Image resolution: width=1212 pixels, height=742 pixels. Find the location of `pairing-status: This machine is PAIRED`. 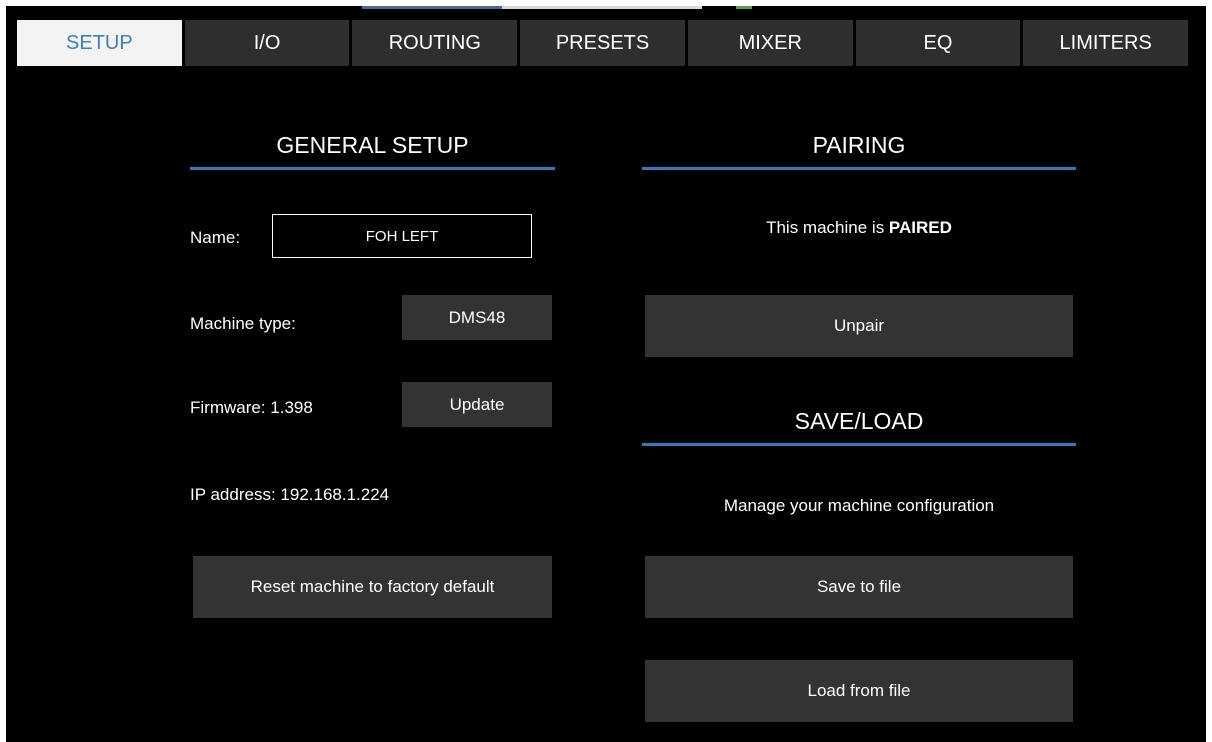

pairing-status: This machine is PAIRED is located at coordinates (859, 228).